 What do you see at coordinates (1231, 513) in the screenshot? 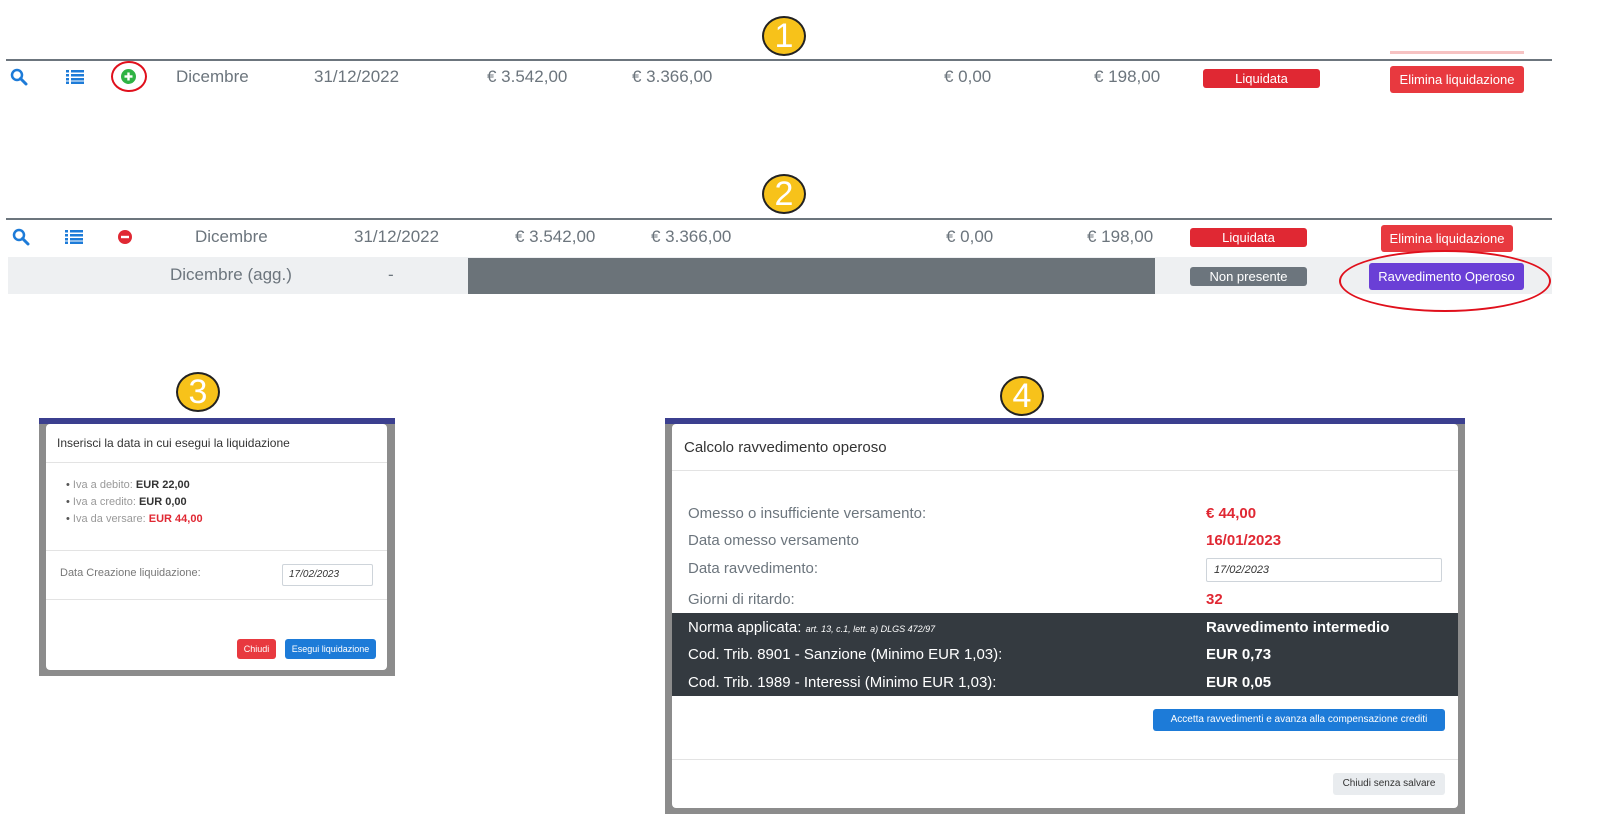
I see `row-value: € 44,00` at bounding box center [1231, 513].